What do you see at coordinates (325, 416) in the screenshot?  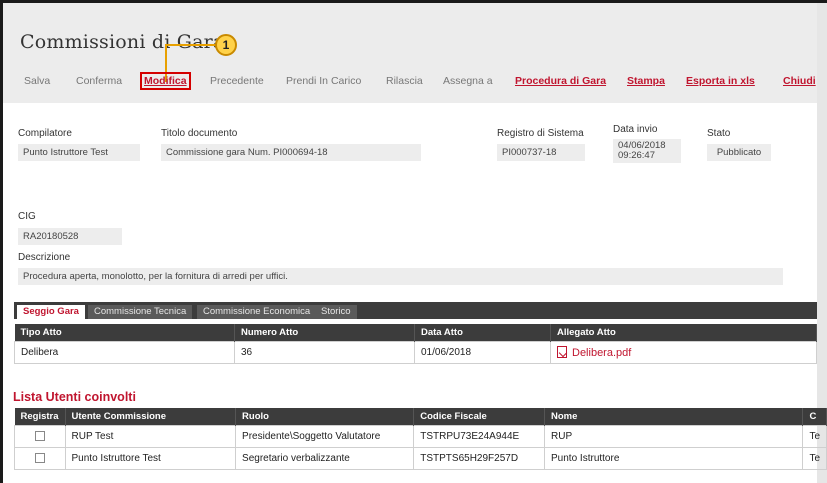 I see `column-header: Ruolo` at bounding box center [325, 416].